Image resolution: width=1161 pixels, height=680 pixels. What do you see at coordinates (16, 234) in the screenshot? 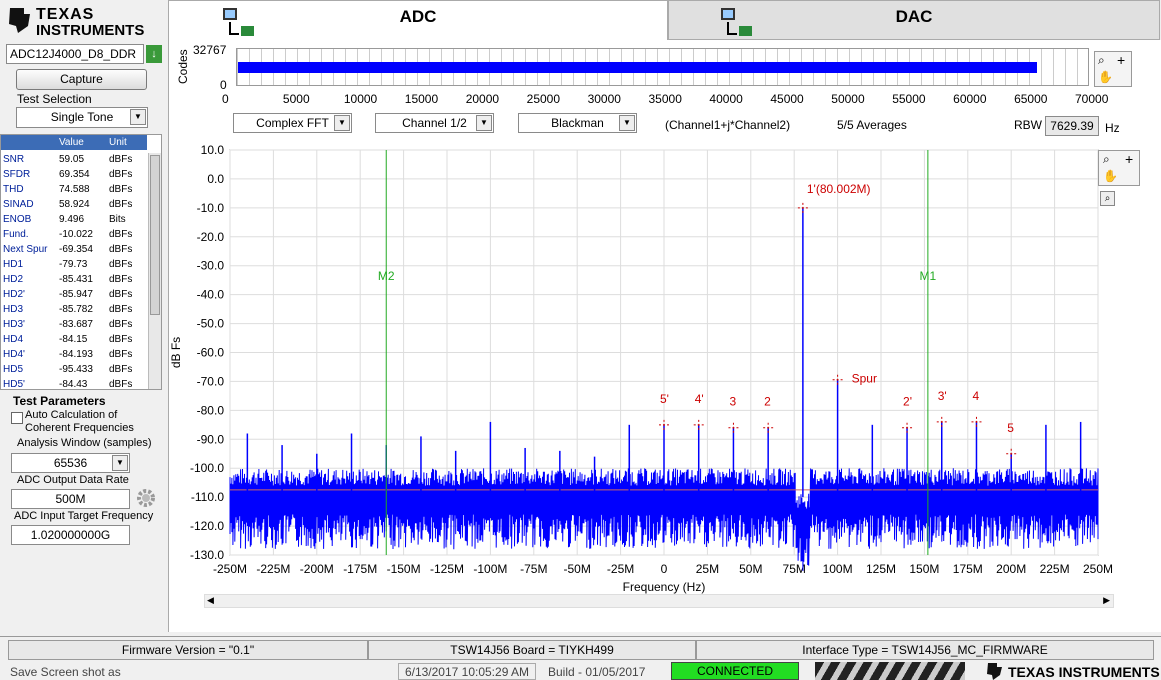
I see `metric-name: Fund.` at bounding box center [16, 234].